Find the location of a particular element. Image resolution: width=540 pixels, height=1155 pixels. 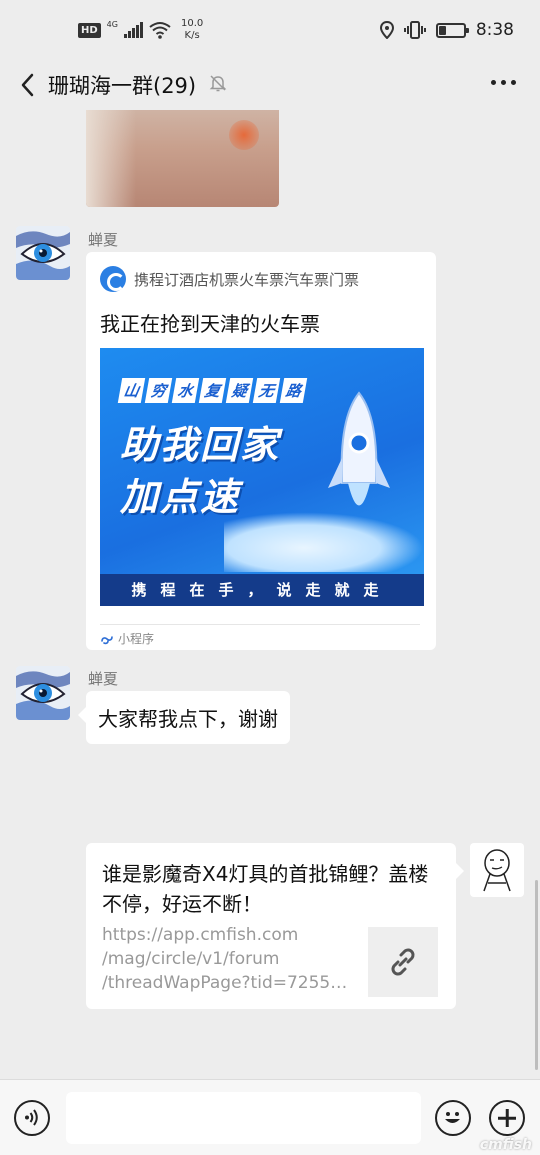

chat-header: 珊瑚海一群(29) is located at coordinates (270, 85).